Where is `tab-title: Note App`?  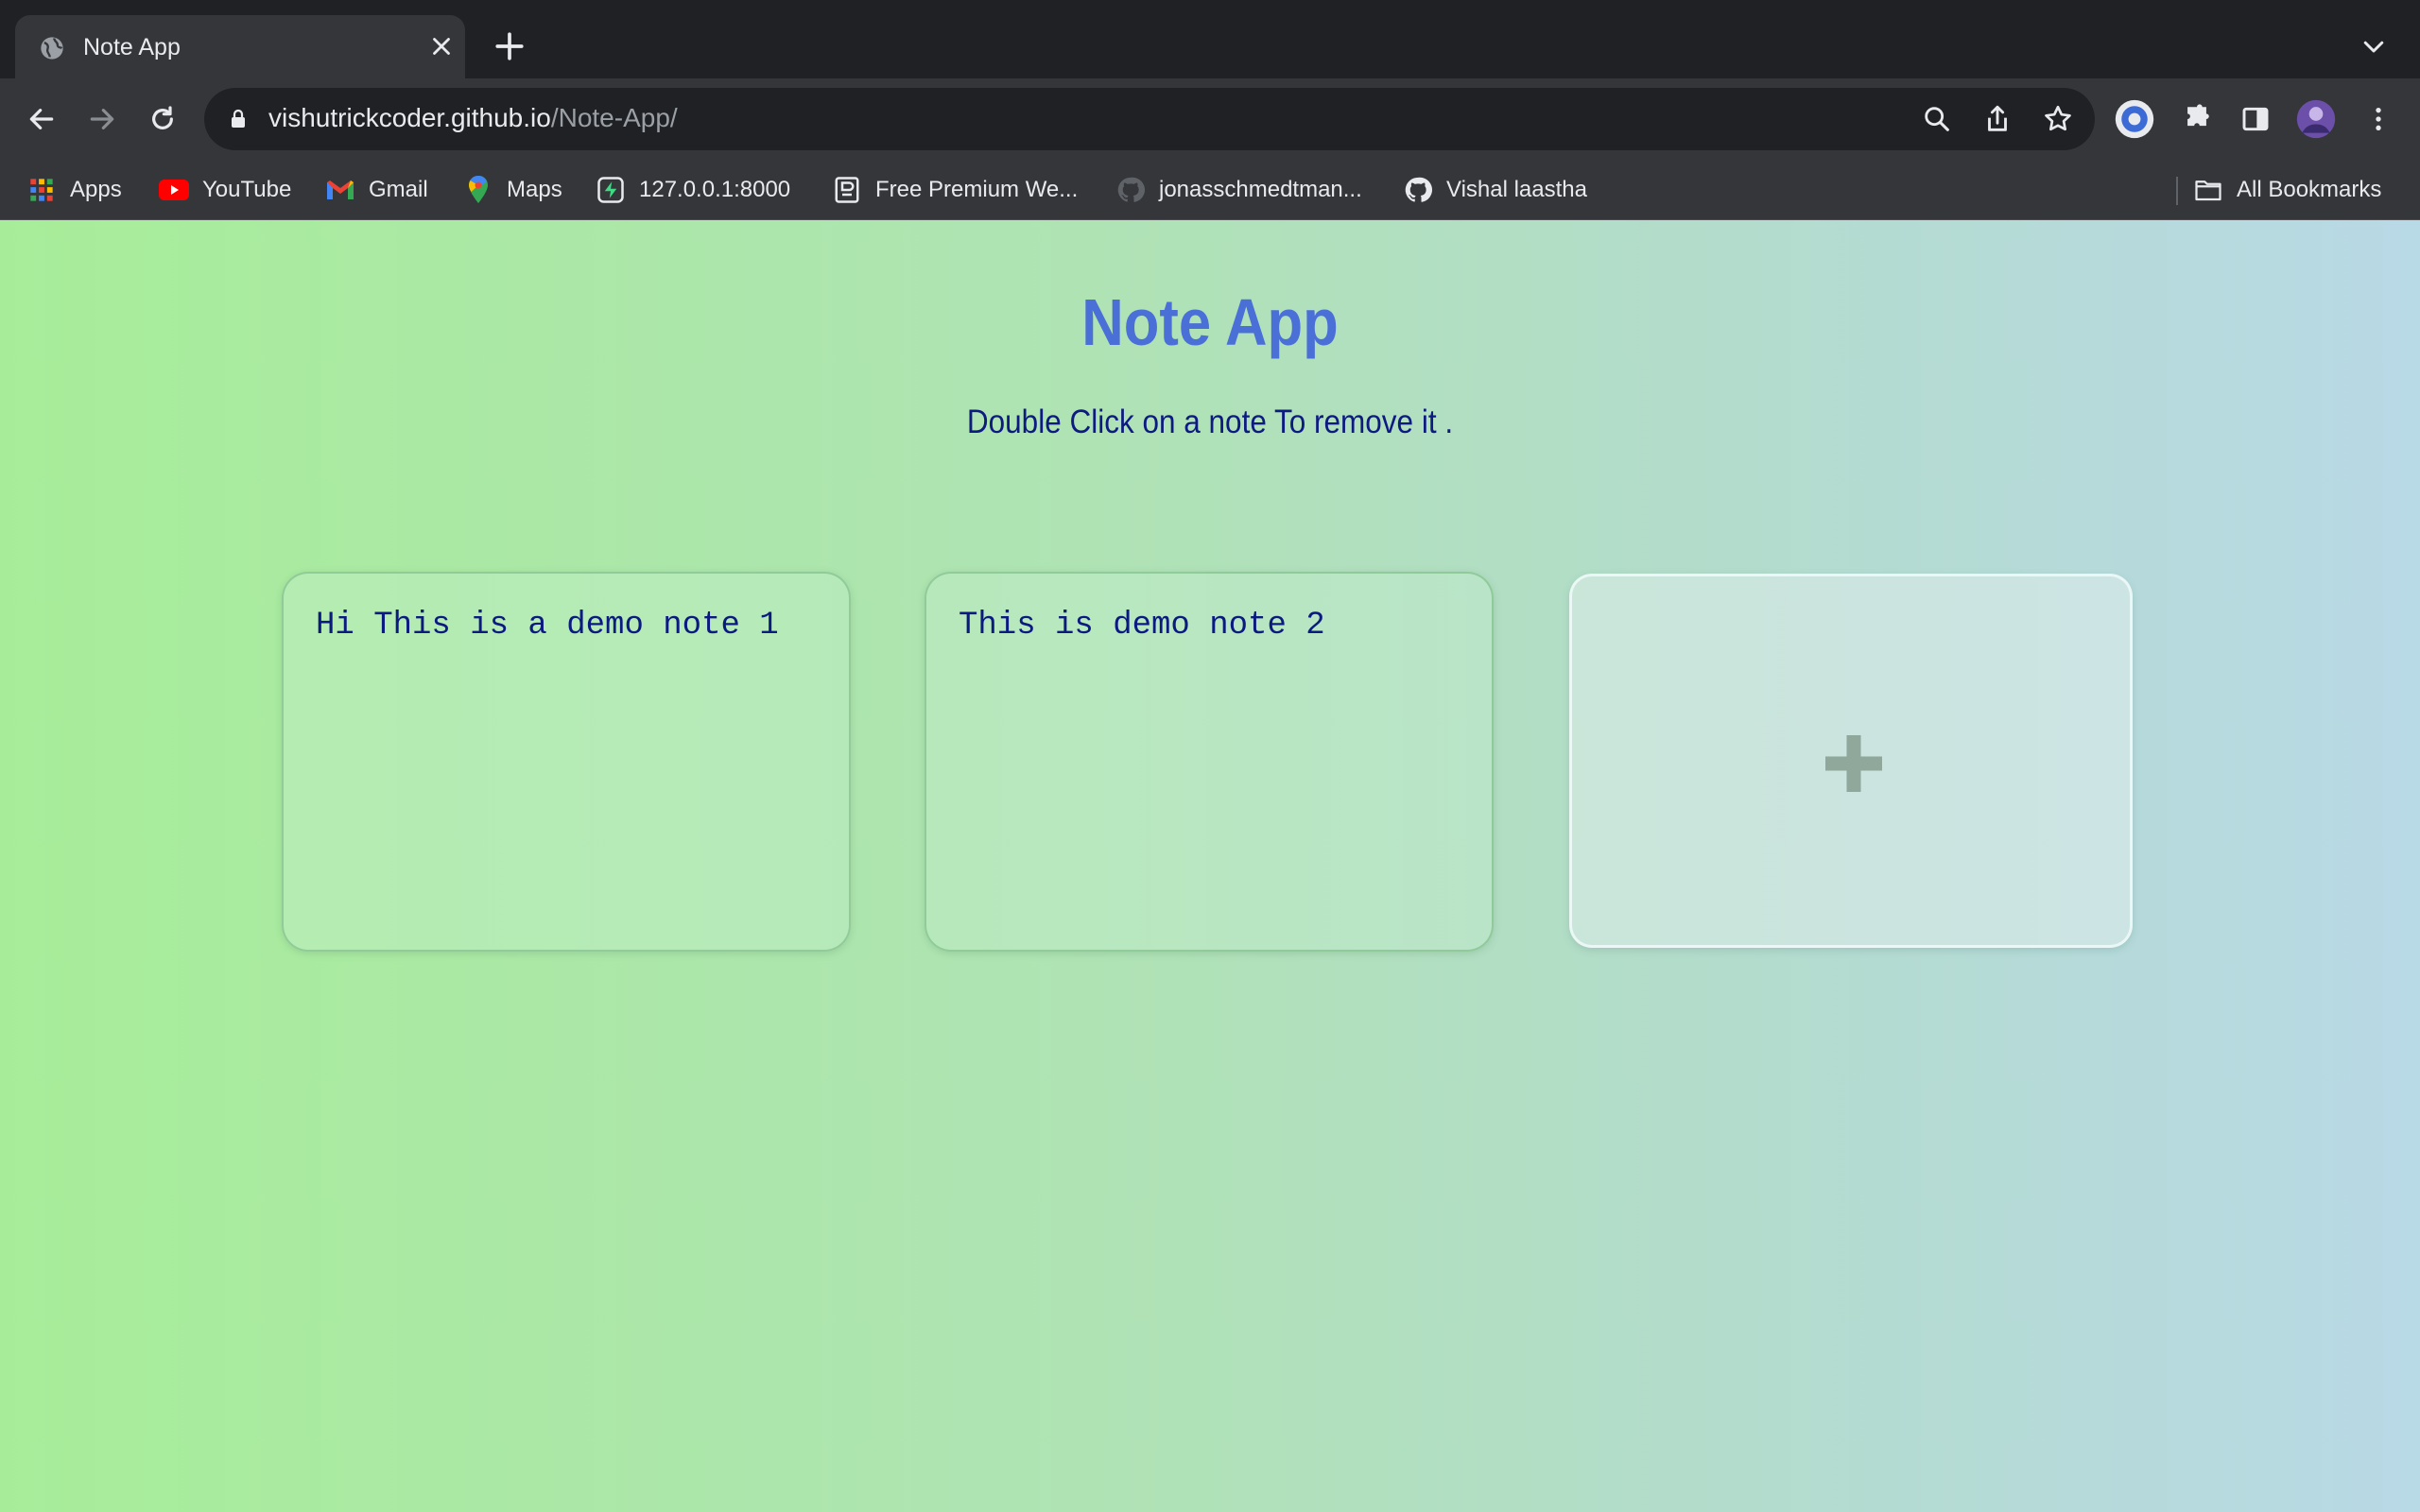 tab-title: Note App is located at coordinates (132, 47).